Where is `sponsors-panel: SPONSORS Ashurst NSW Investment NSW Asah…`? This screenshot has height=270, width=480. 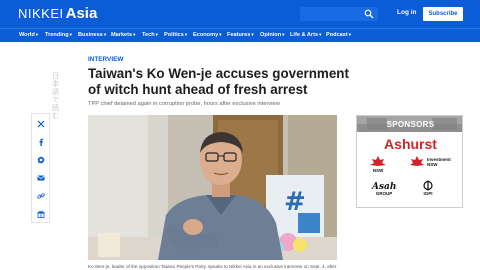 sponsors-panel: SPONSORS Ashurst NSW Investment NSW Asah… is located at coordinates (409, 161).